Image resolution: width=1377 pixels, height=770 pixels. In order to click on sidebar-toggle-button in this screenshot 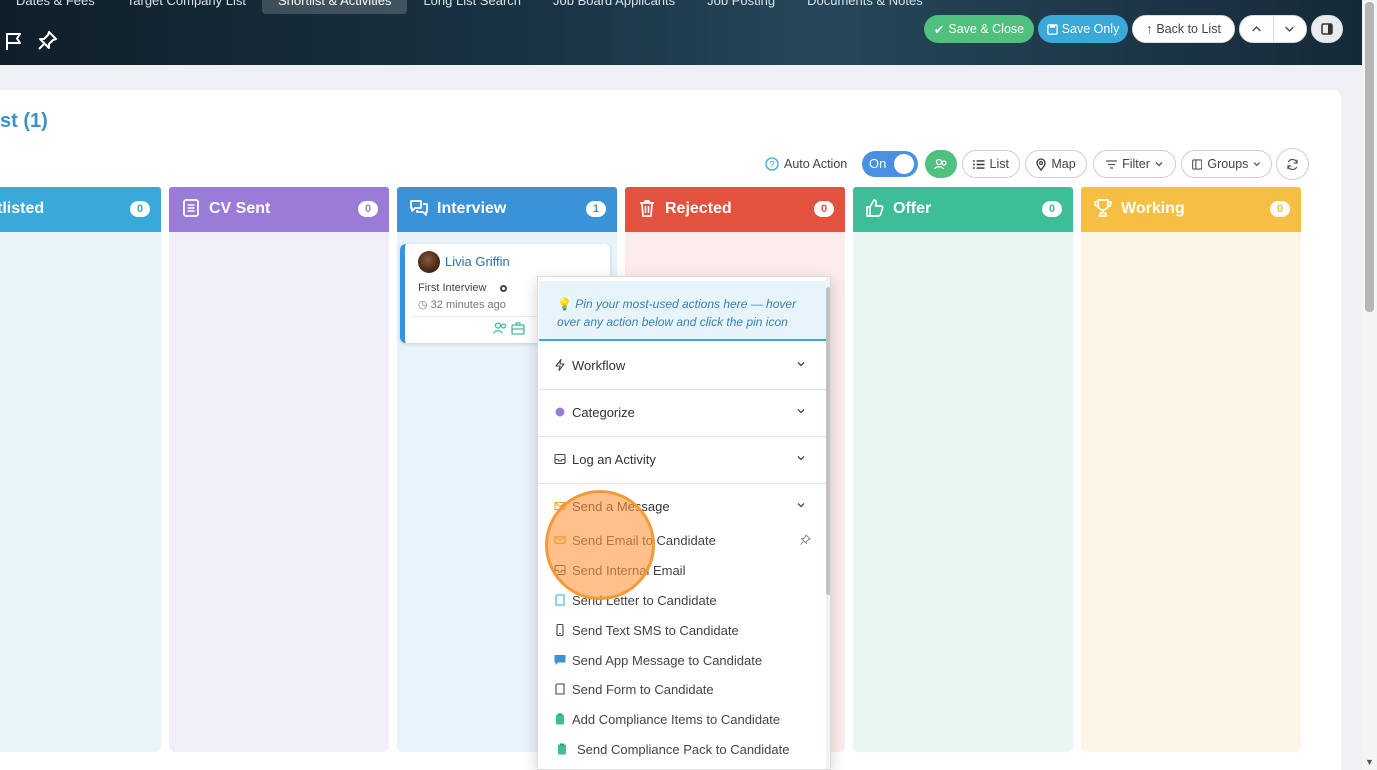, I will do `click(1327, 29)`.